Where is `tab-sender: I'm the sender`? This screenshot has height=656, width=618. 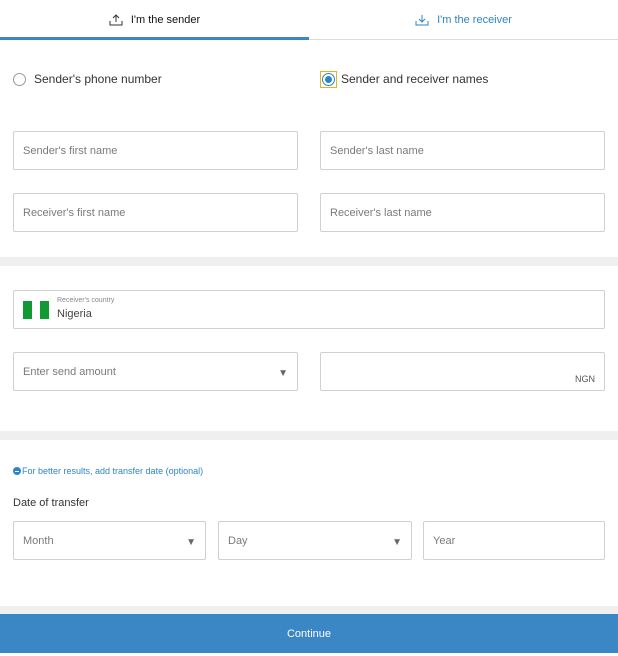 tab-sender: I'm the sender is located at coordinates (154, 20).